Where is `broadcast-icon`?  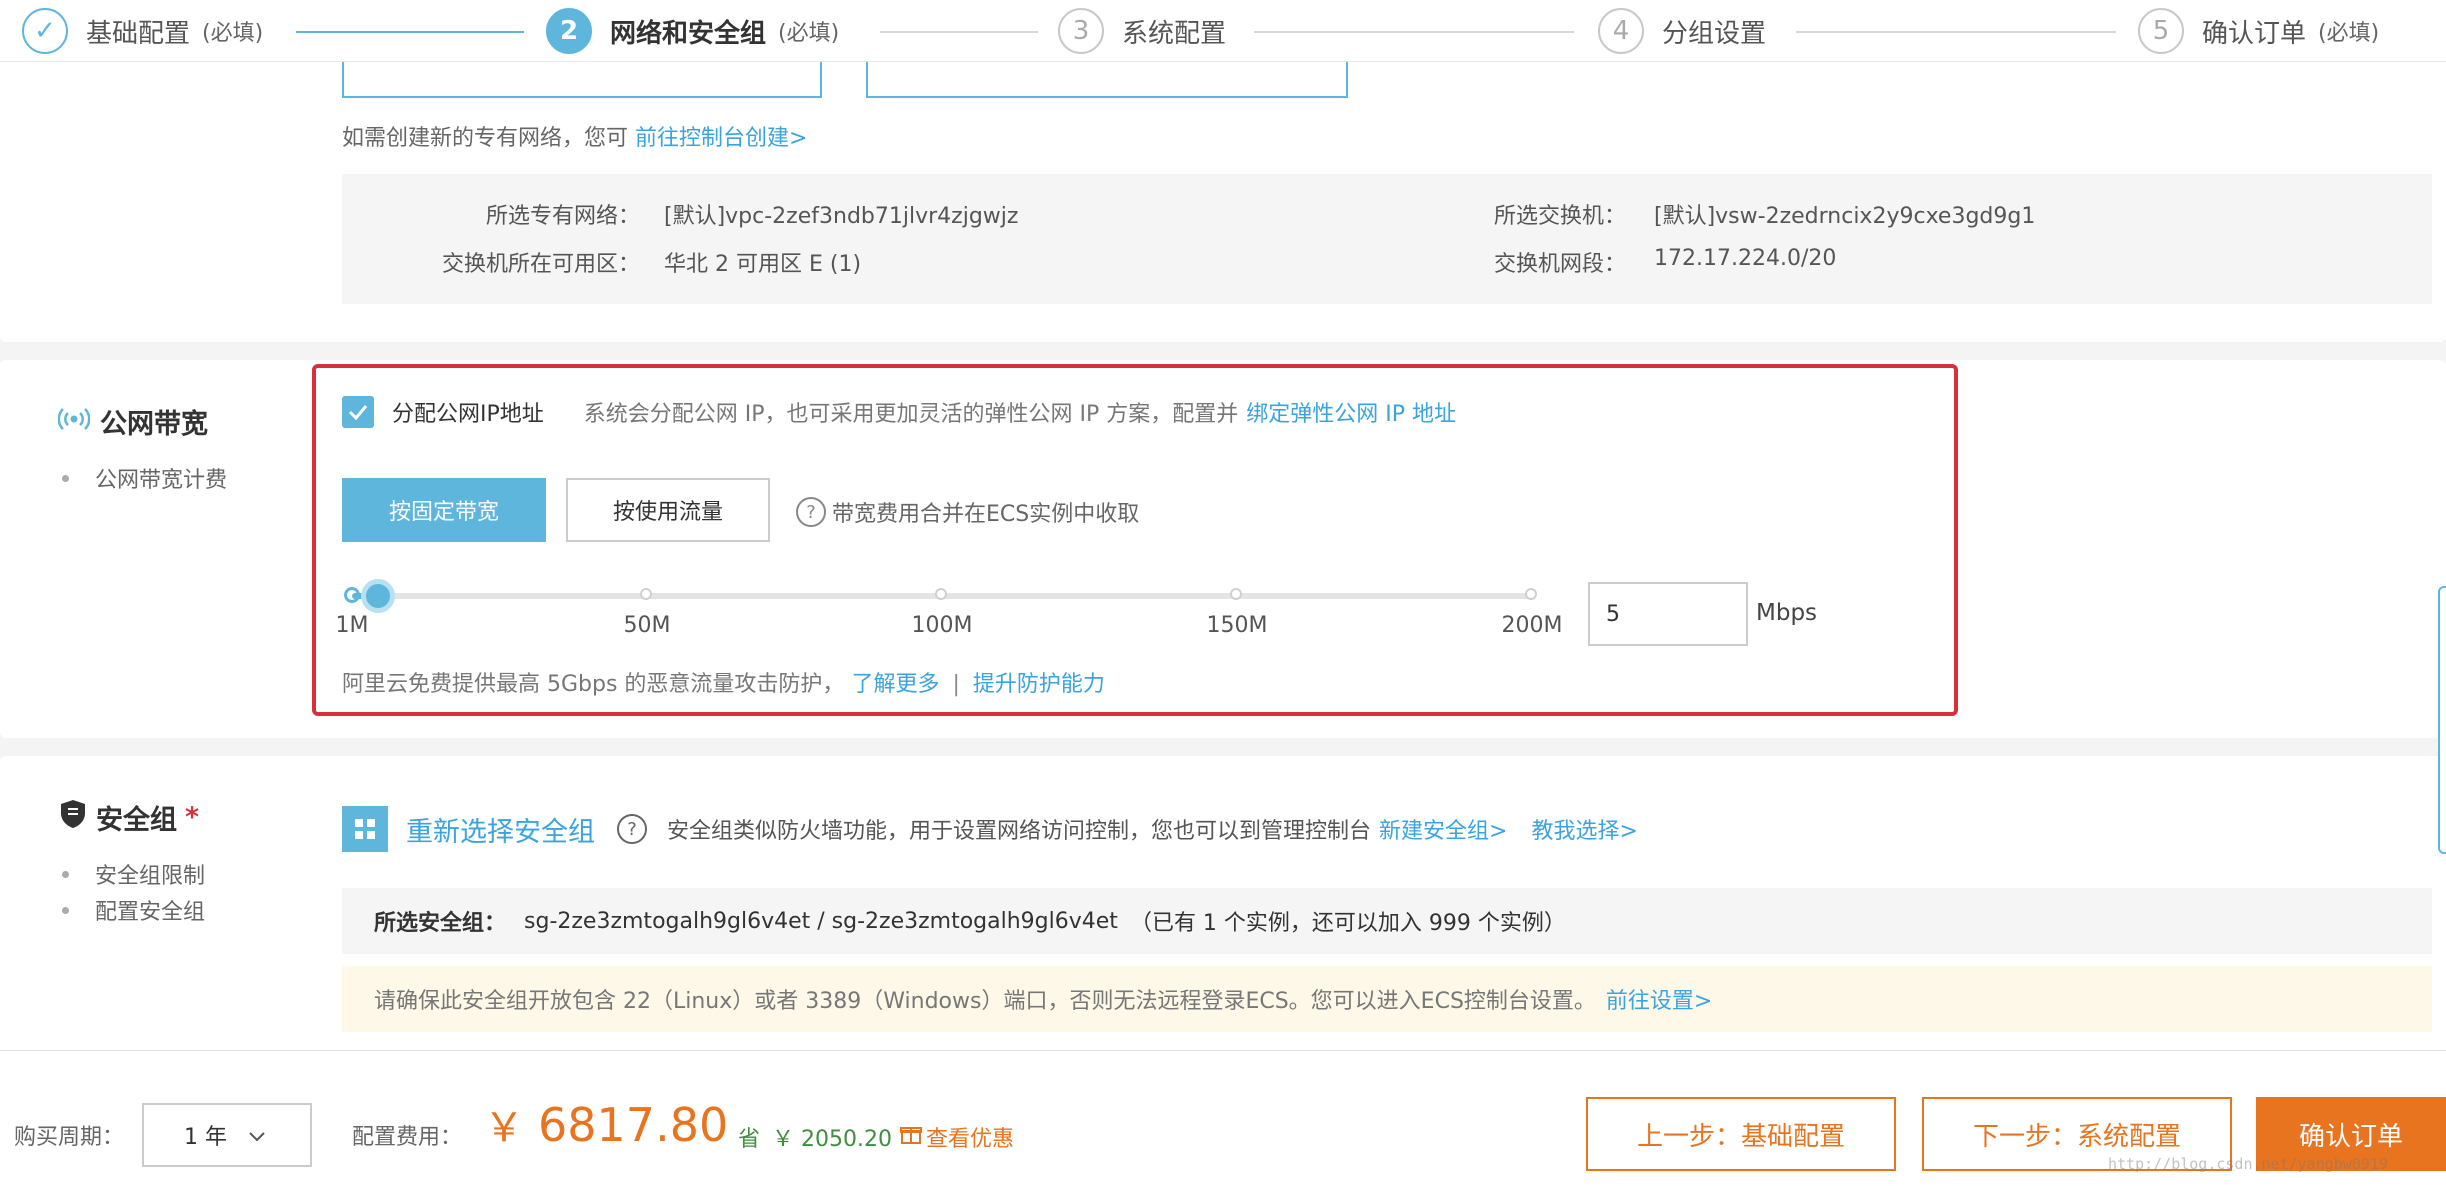
broadcast-icon is located at coordinates (74, 421).